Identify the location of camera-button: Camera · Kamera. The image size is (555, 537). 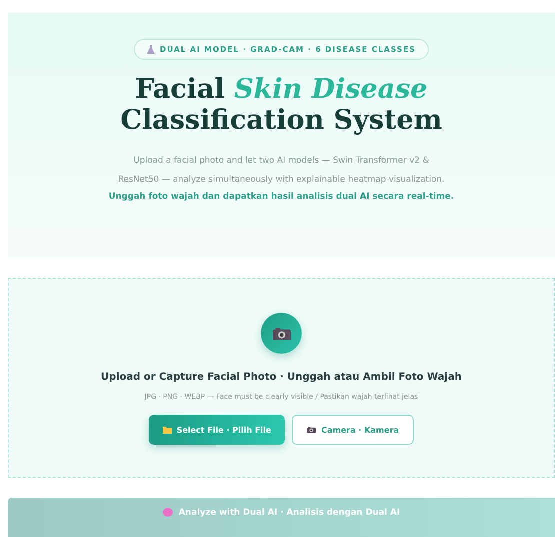
(353, 430).